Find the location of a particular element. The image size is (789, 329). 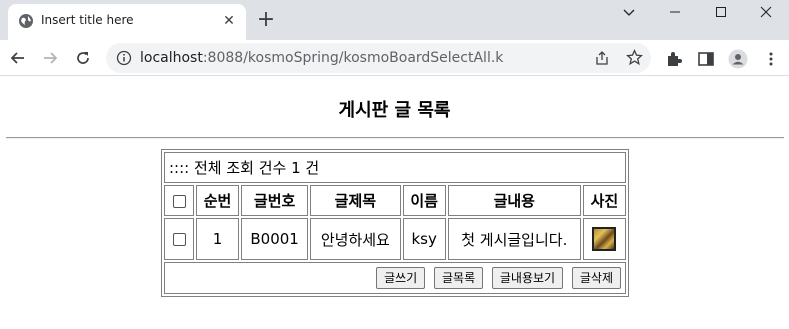

globe-icon is located at coordinates (26, 21).